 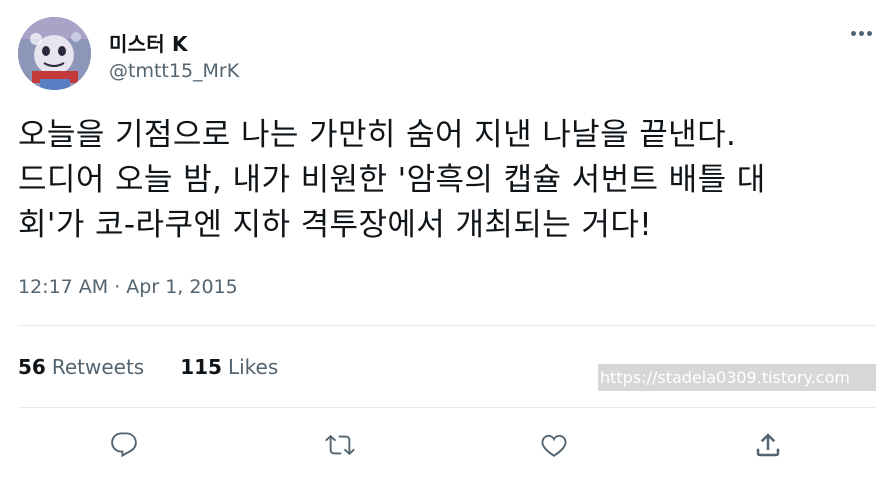 I want to click on tweet-timestamp: 12:17 AM · Apr 1, 2015, so click(x=128, y=287).